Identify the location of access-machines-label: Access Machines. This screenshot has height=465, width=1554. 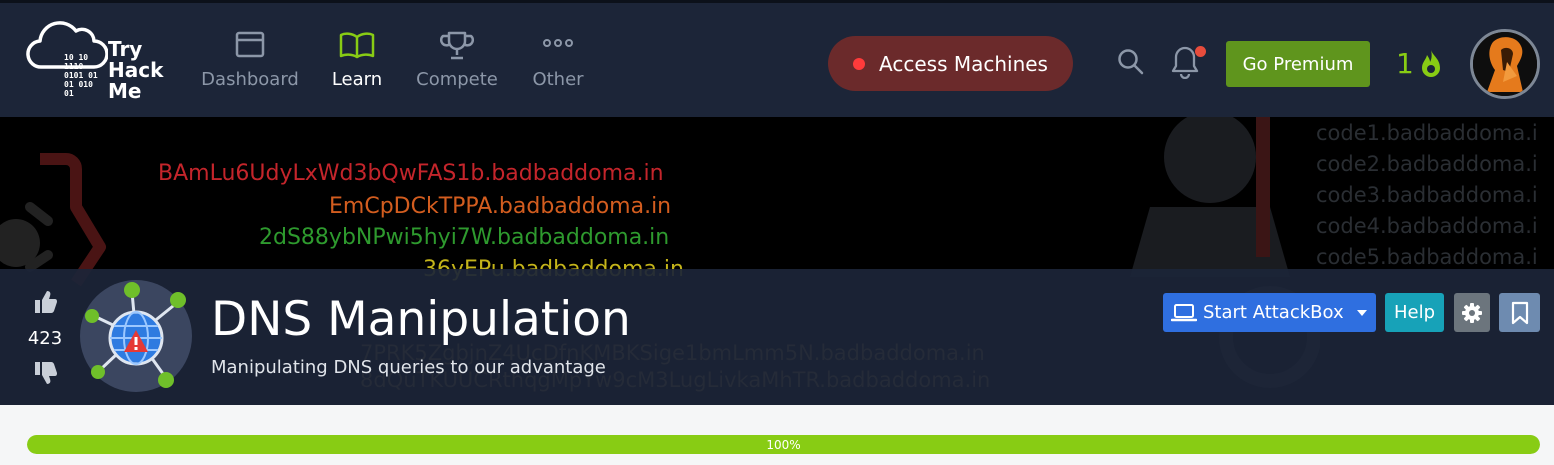
(963, 63).